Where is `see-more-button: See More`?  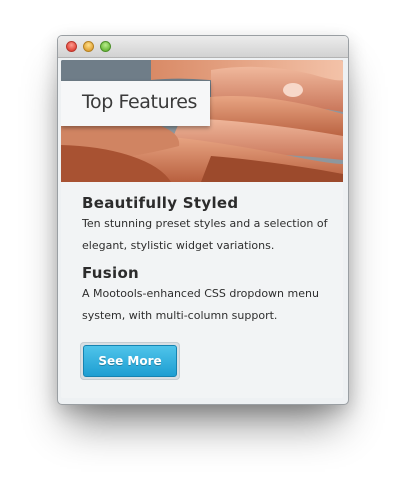
see-more-button: See More is located at coordinates (130, 361).